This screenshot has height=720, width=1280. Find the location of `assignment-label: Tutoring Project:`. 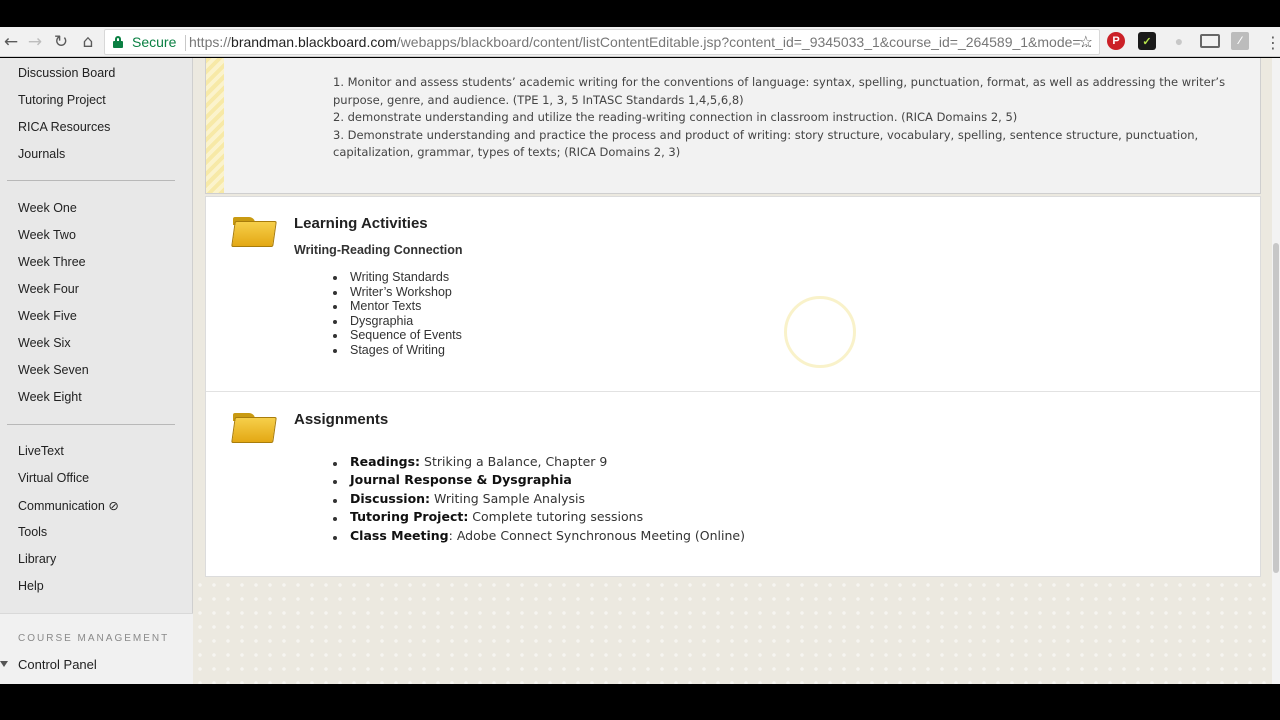

assignment-label: Tutoring Project: is located at coordinates (409, 516).